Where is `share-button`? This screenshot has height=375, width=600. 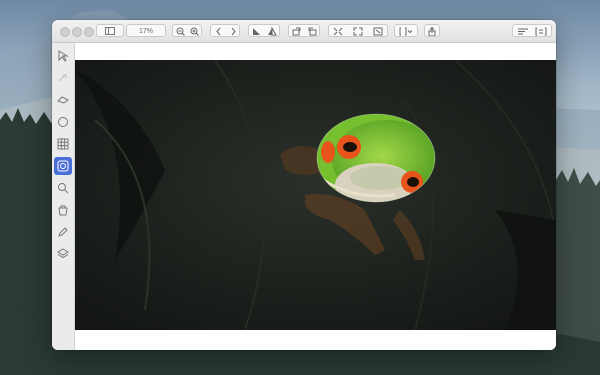 share-button is located at coordinates (432, 30).